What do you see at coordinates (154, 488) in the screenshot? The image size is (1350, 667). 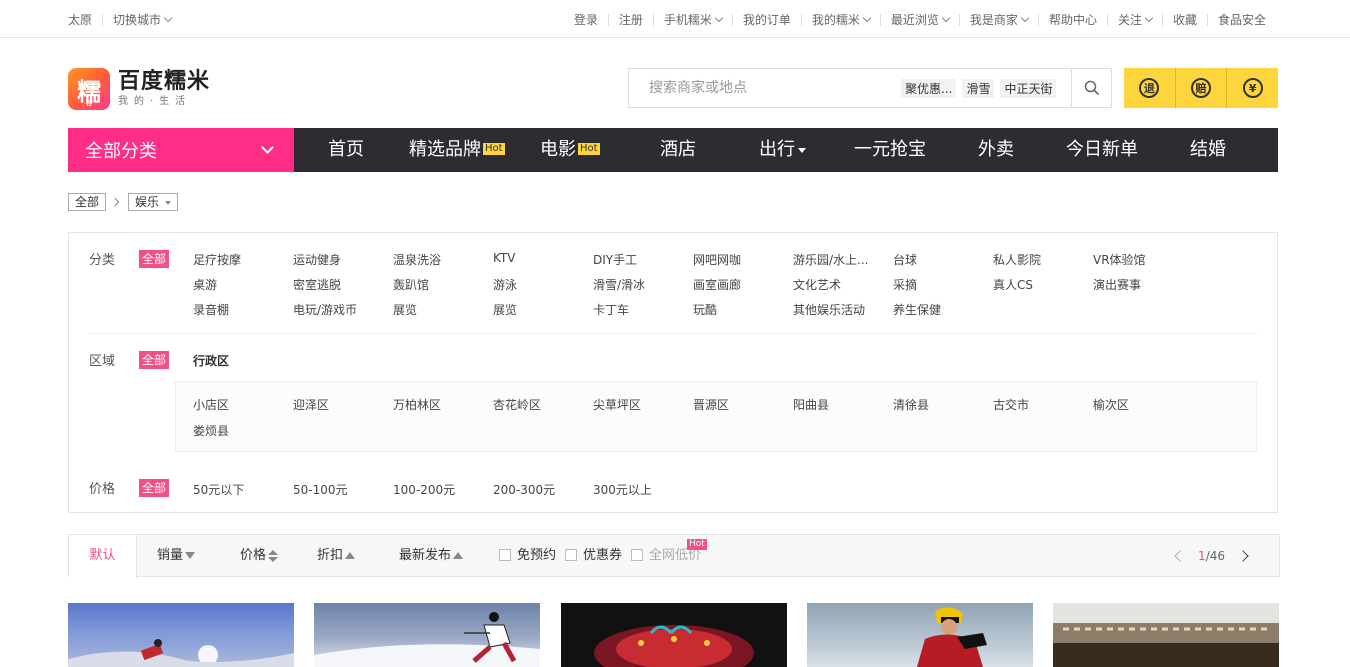 I see `price-all-button: 全部` at bounding box center [154, 488].